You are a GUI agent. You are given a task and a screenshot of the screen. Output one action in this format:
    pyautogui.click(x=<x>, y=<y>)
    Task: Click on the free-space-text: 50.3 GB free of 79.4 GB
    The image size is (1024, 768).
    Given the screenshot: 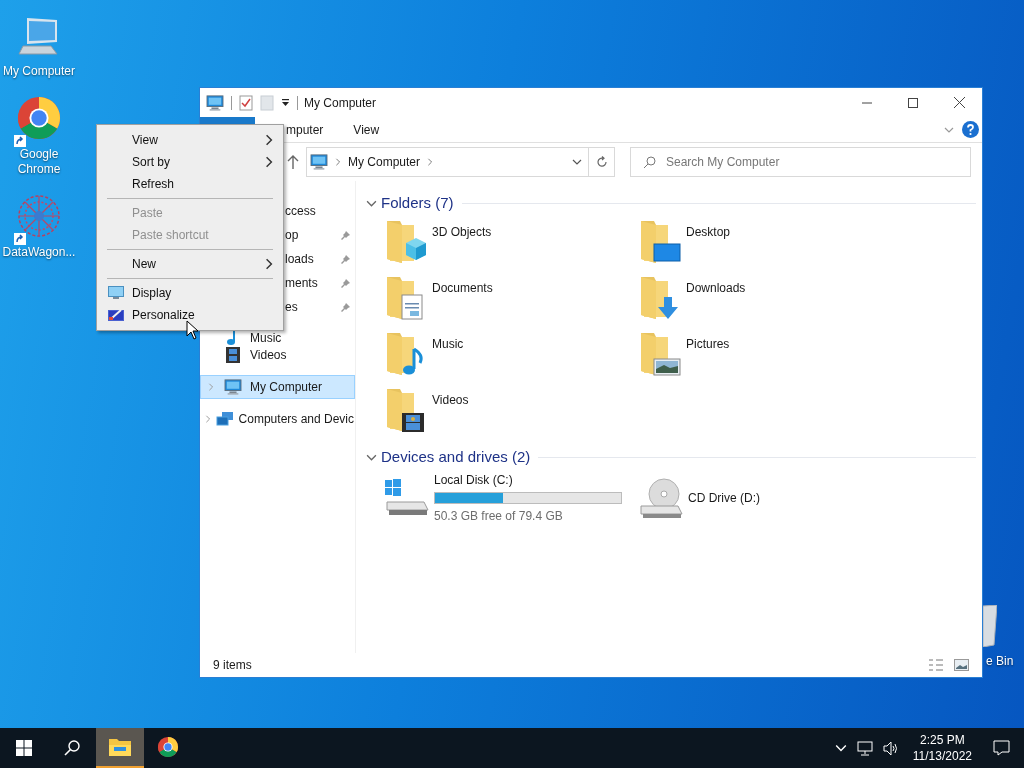 What is the action you would take?
    pyautogui.click(x=499, y=516)
    